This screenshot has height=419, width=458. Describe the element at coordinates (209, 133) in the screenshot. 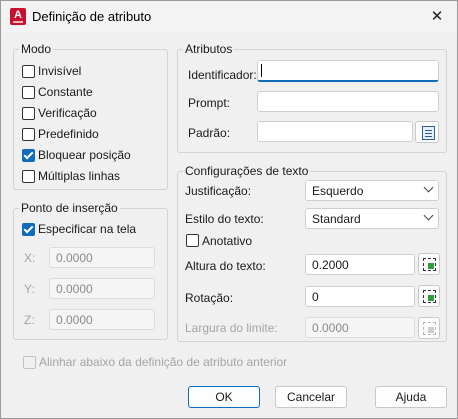

I see `padrao-label: Padrão:` at that location.